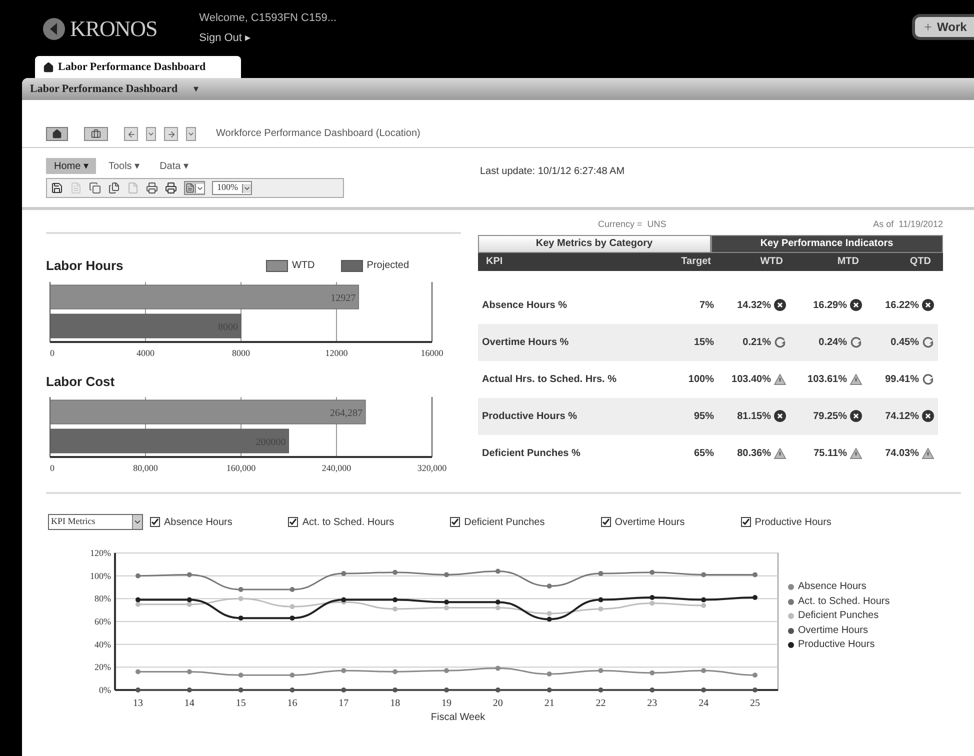 Image resolution: width=974 pixels, height=756 pixels. What do you see at coordinates (138, 67) in the screenshot?
I see `dashboard-tab: Labor Performance Dashboard` at bounding box center [138, 67].